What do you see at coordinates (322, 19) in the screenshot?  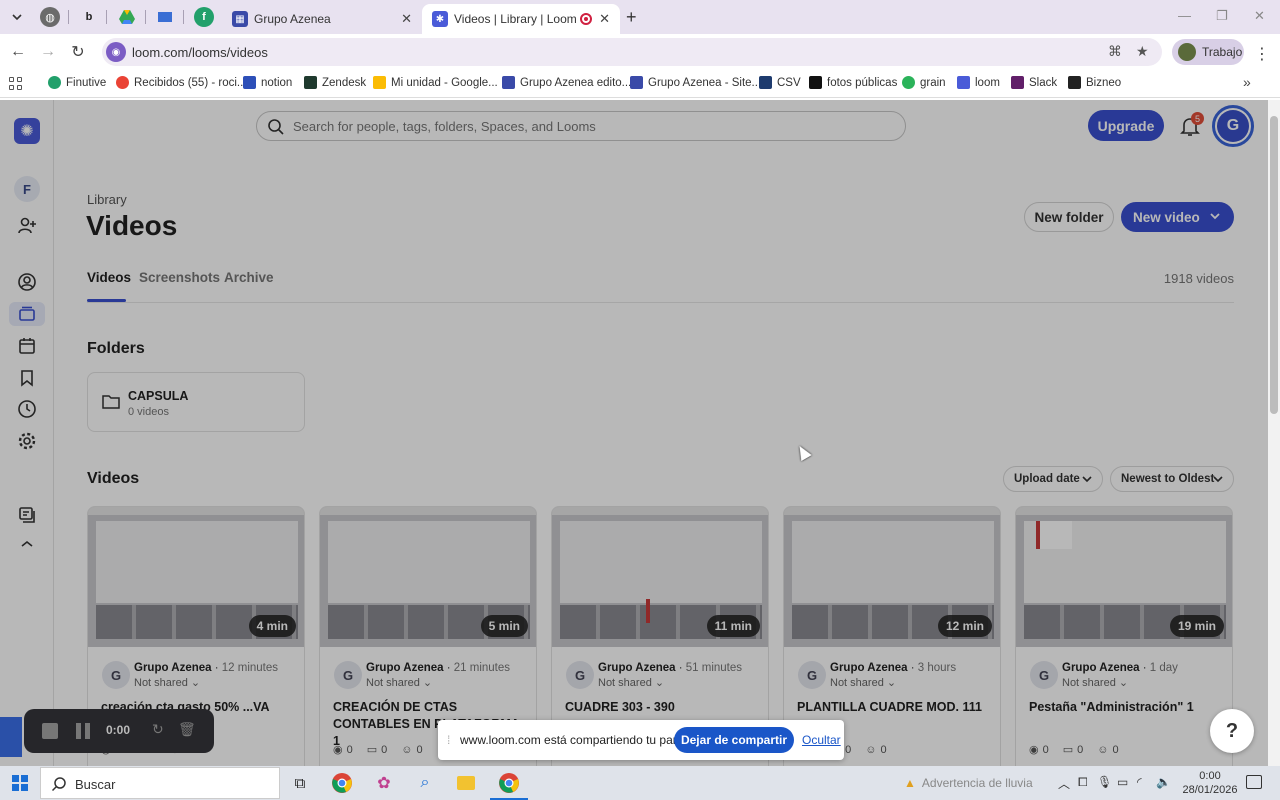 I see `tab-grupo-azenea: ▦ Grupo Azenea ✕` at bounding box center [322, 19].